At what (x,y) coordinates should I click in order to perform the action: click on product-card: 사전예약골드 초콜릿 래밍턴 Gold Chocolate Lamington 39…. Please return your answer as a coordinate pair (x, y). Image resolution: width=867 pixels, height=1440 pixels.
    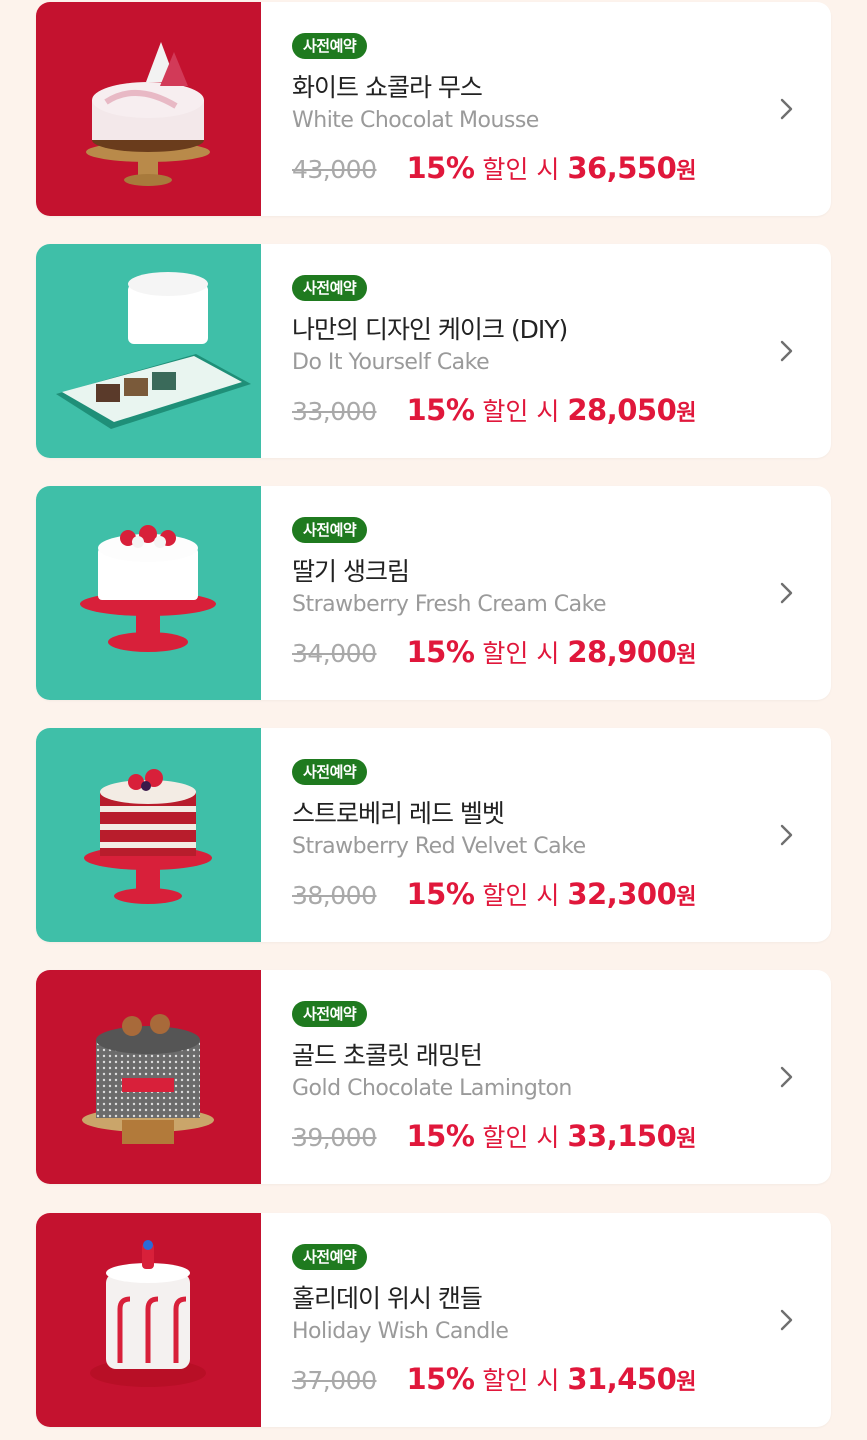
    Looking at the image, I should click on (433, 1077).